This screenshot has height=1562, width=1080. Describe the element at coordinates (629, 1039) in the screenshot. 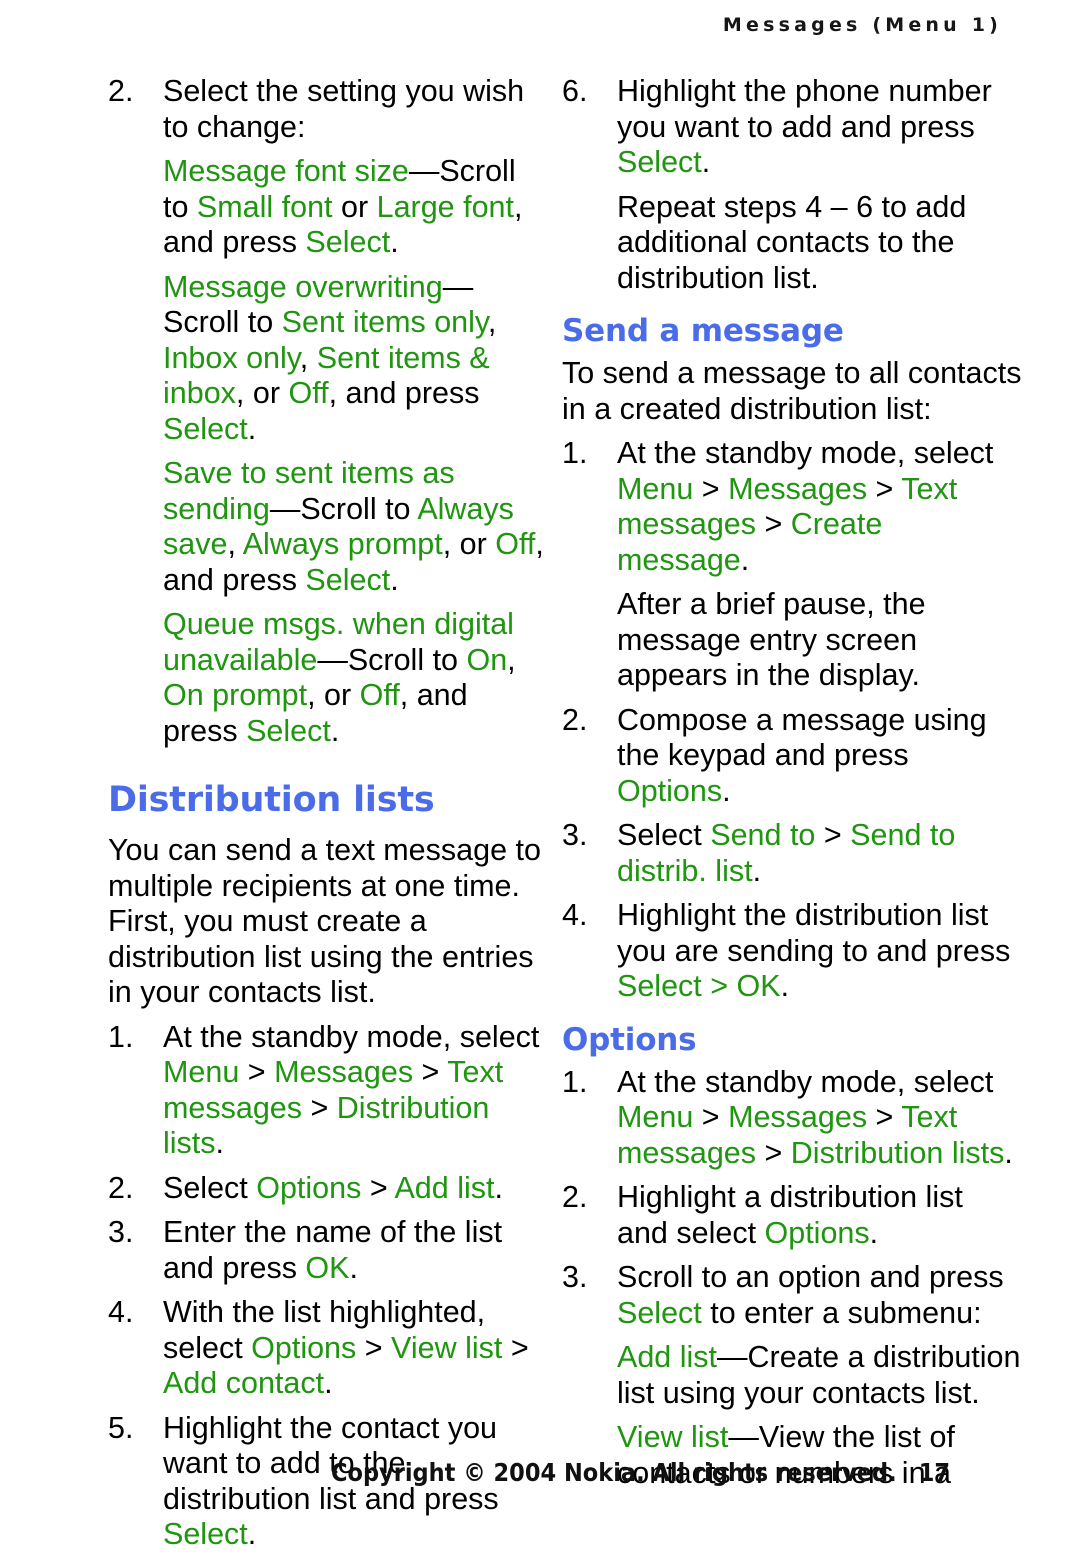

I see `section-heading-options: Options` at that location.